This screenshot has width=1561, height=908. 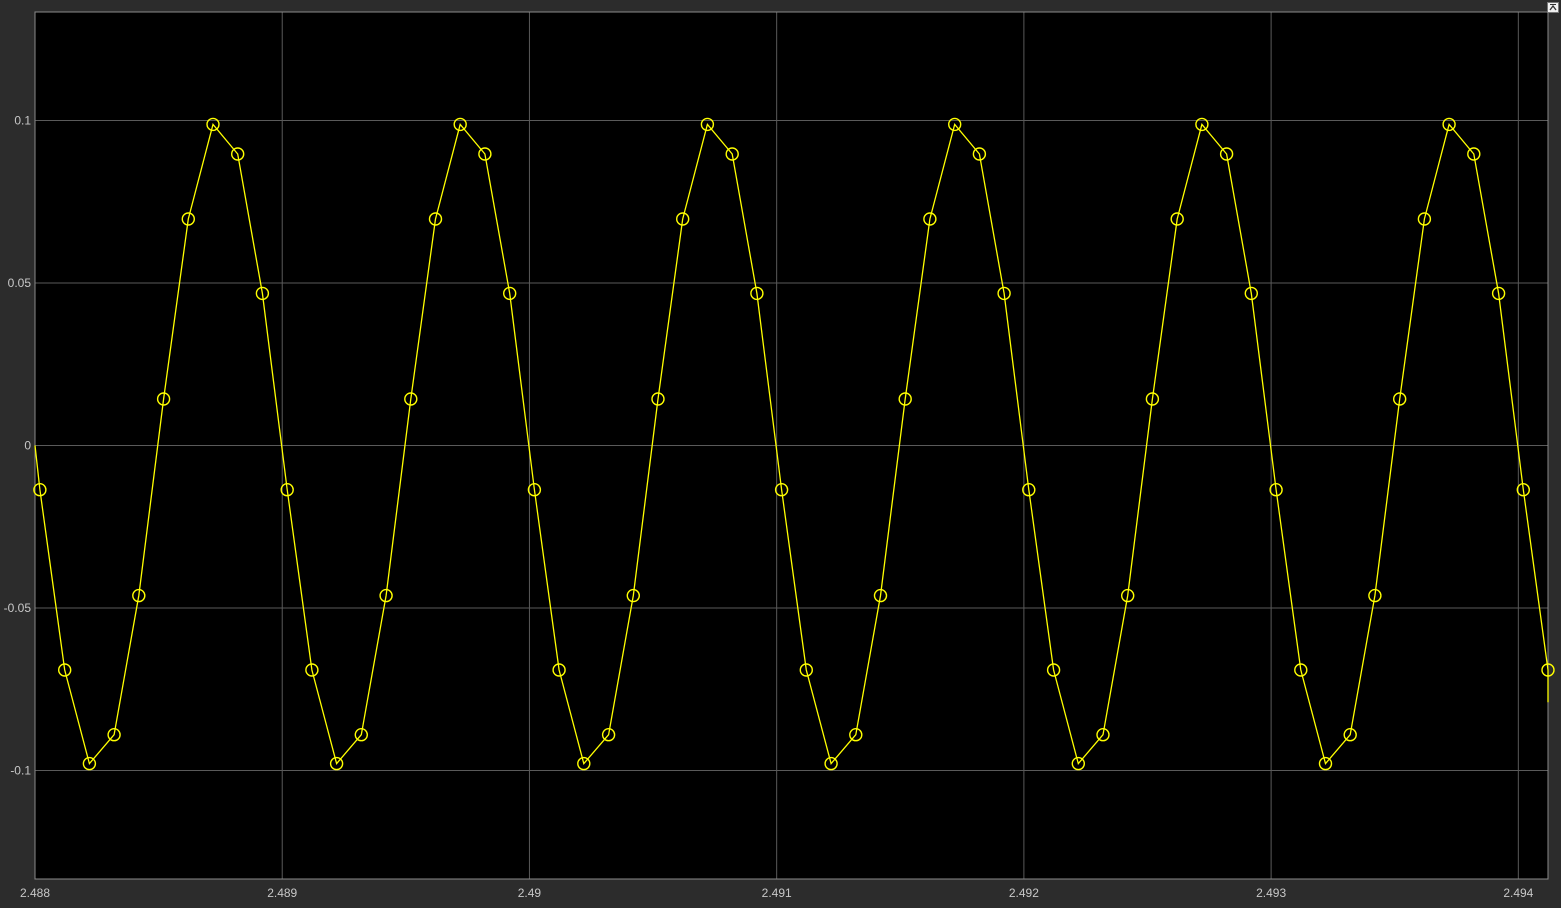 I want to click on restore-button, so click(x=1553, y=7).